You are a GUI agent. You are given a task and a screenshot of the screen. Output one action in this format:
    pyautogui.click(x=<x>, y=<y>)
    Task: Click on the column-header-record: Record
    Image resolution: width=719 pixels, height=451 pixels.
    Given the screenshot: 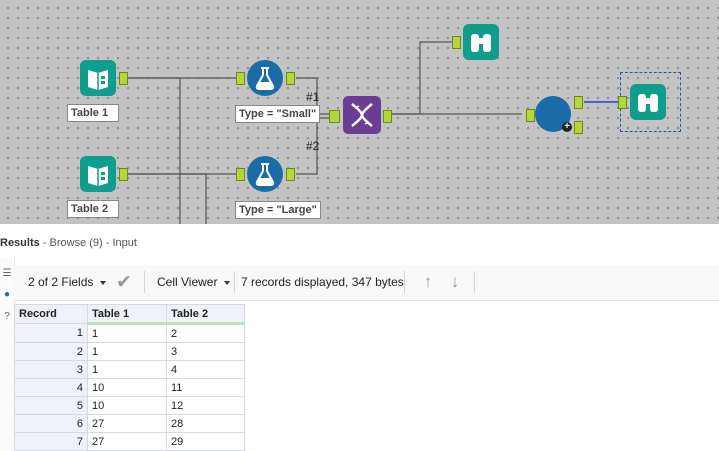 What is the action you would take?
    pyautogui.click(x=51, y=314)
    